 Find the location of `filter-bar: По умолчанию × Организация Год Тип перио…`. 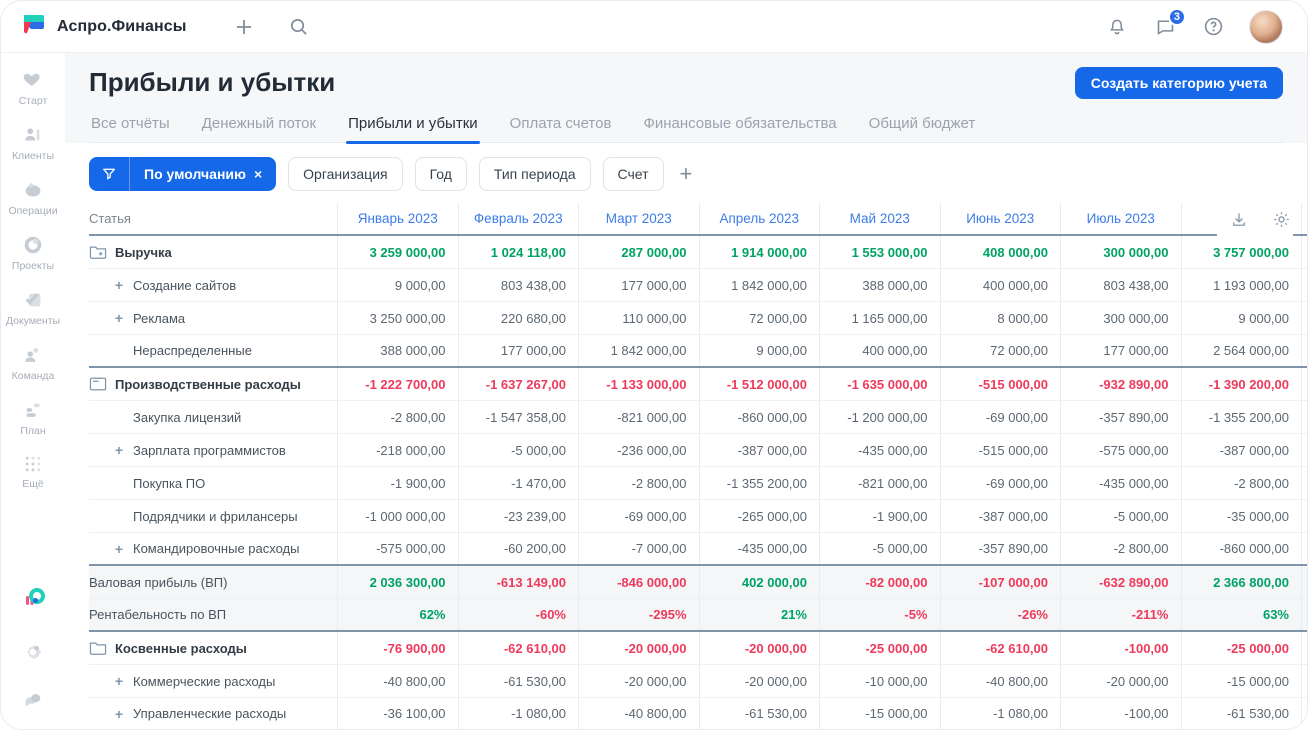

filter-bar: По умолчанию × Организация Год Тип перио… is located at coordinates (686, 173).